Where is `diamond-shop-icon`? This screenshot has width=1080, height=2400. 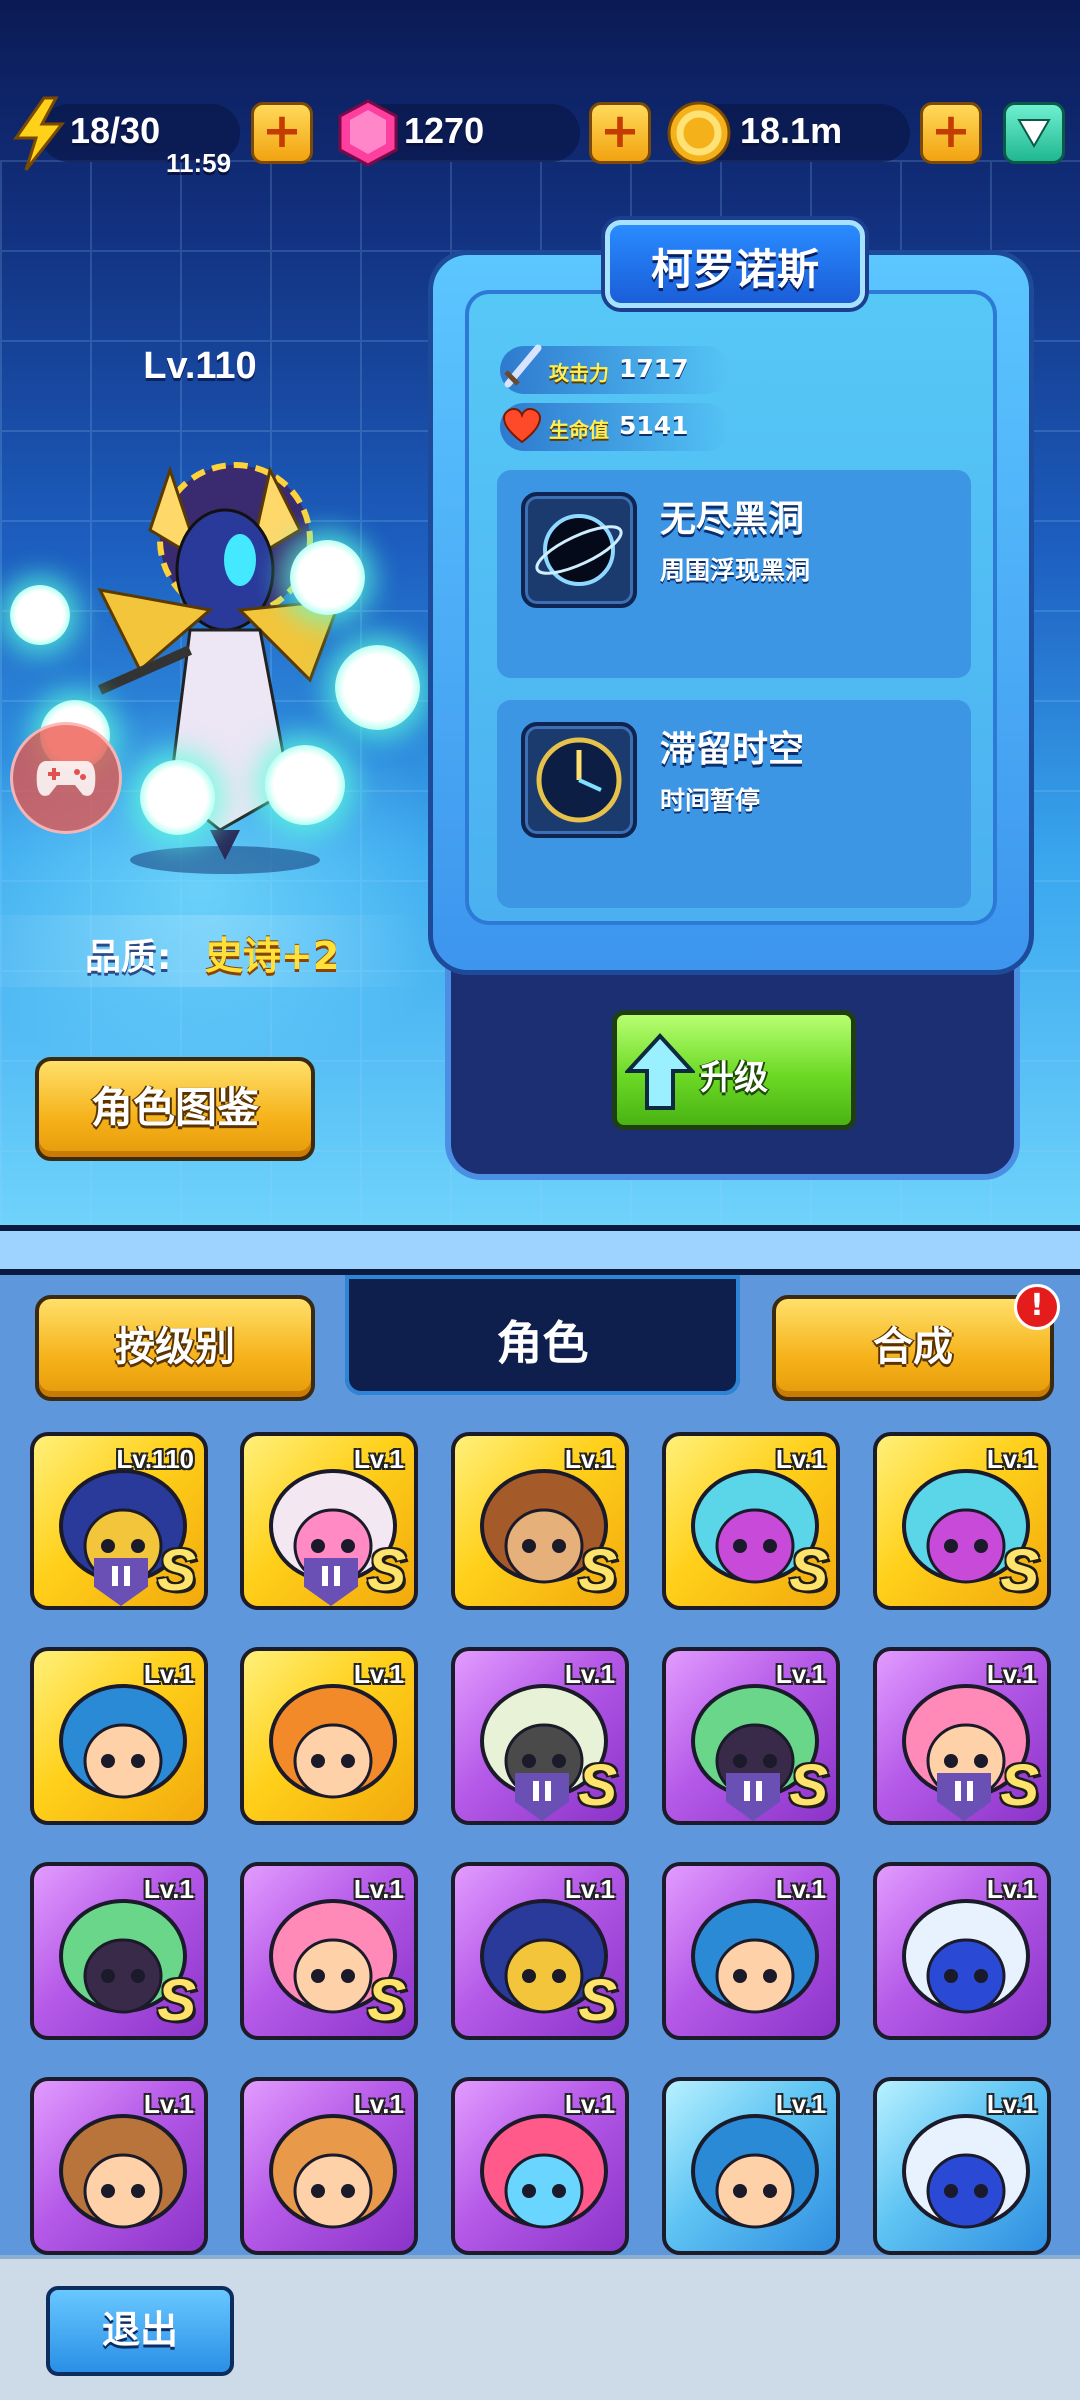 diamond-shop-icon is located at coordinates (1034, 134).